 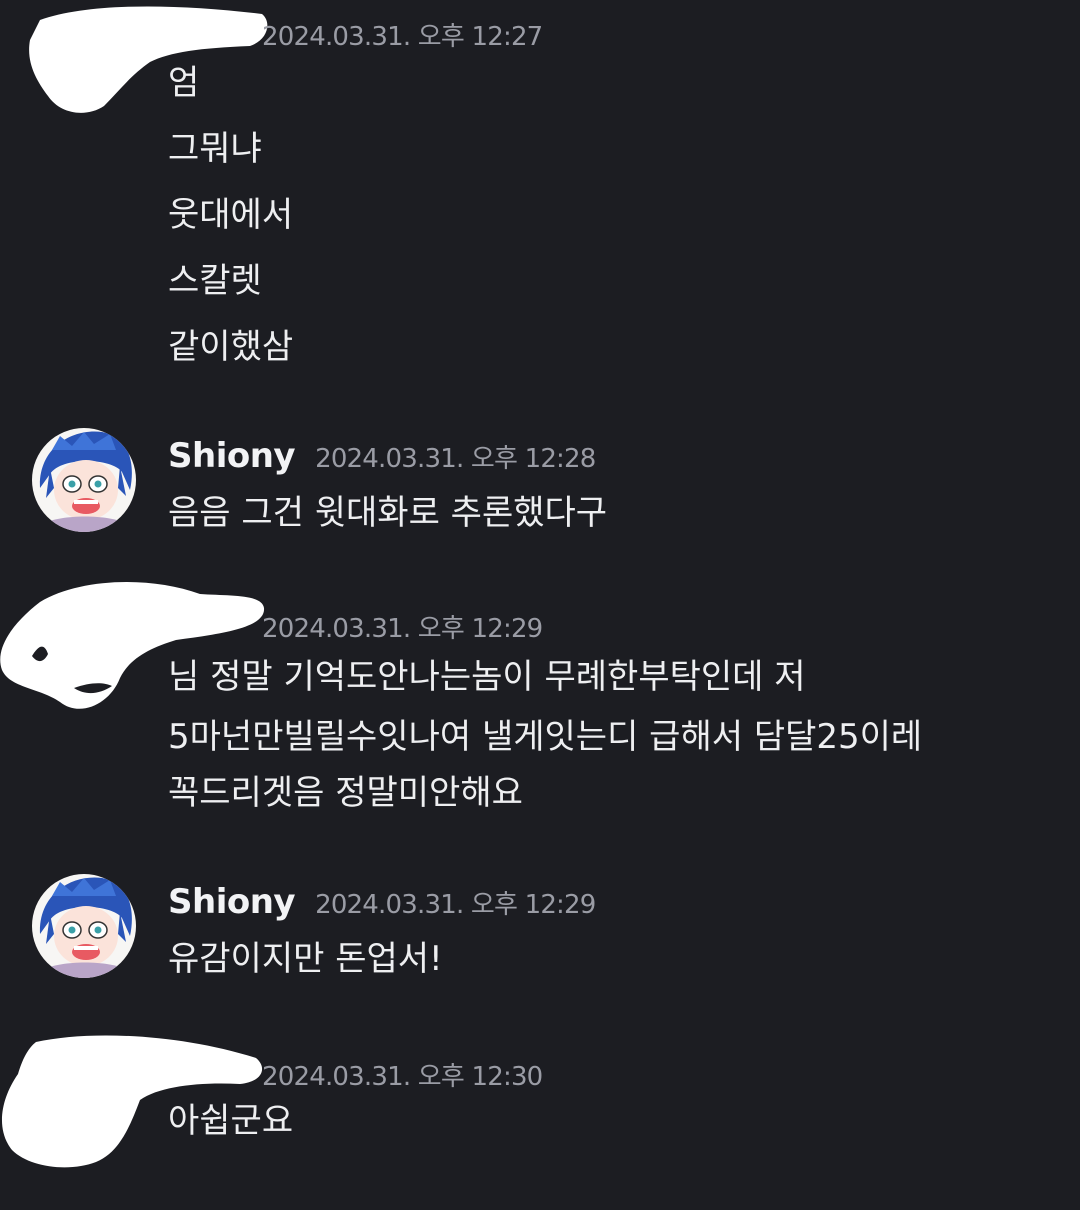 I want to click on message-group: Shiony 2024.03.31. 오후 12:29 유감이지만 돈업서!, so click(x=540, y=929).